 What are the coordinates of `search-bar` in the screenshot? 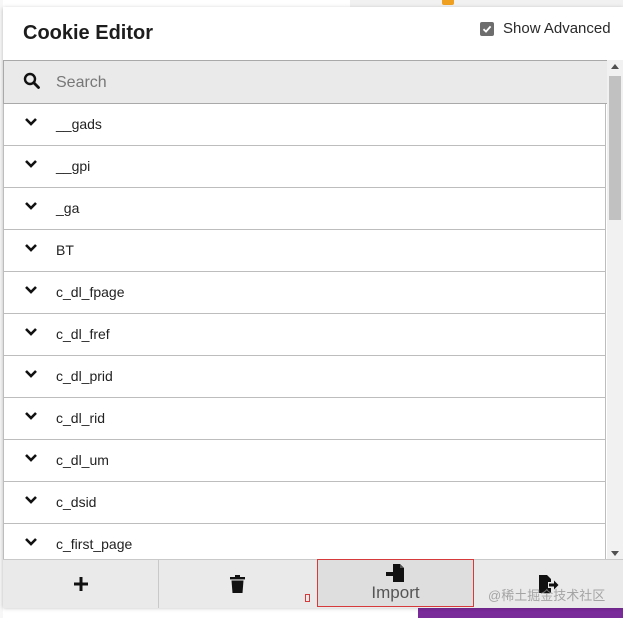 It's located at (305, 82).